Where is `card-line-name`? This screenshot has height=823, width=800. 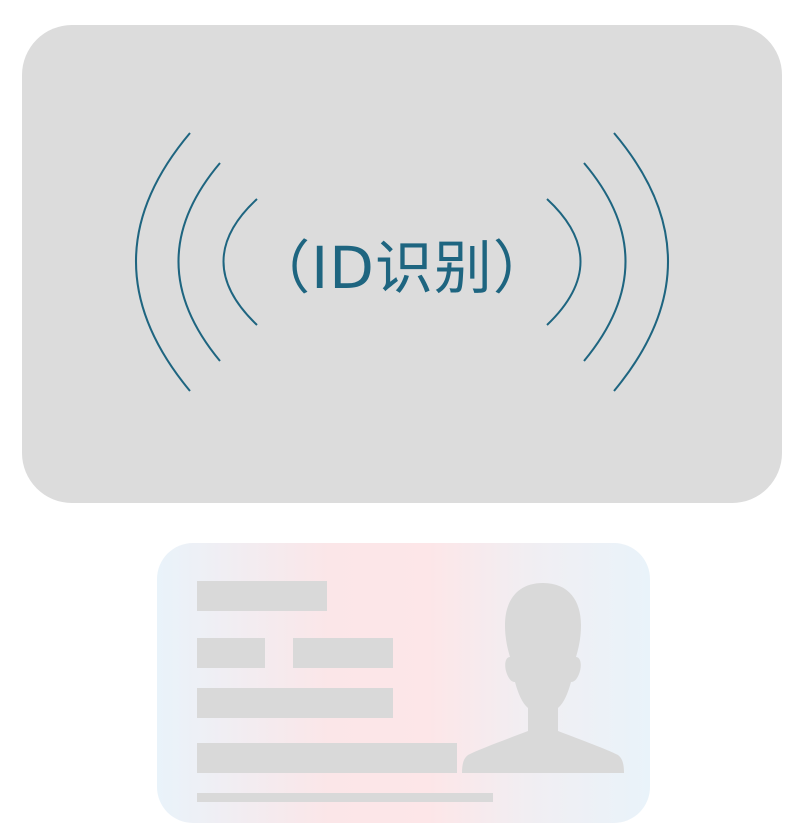
card-line-name is located at coordinates (262, 596).